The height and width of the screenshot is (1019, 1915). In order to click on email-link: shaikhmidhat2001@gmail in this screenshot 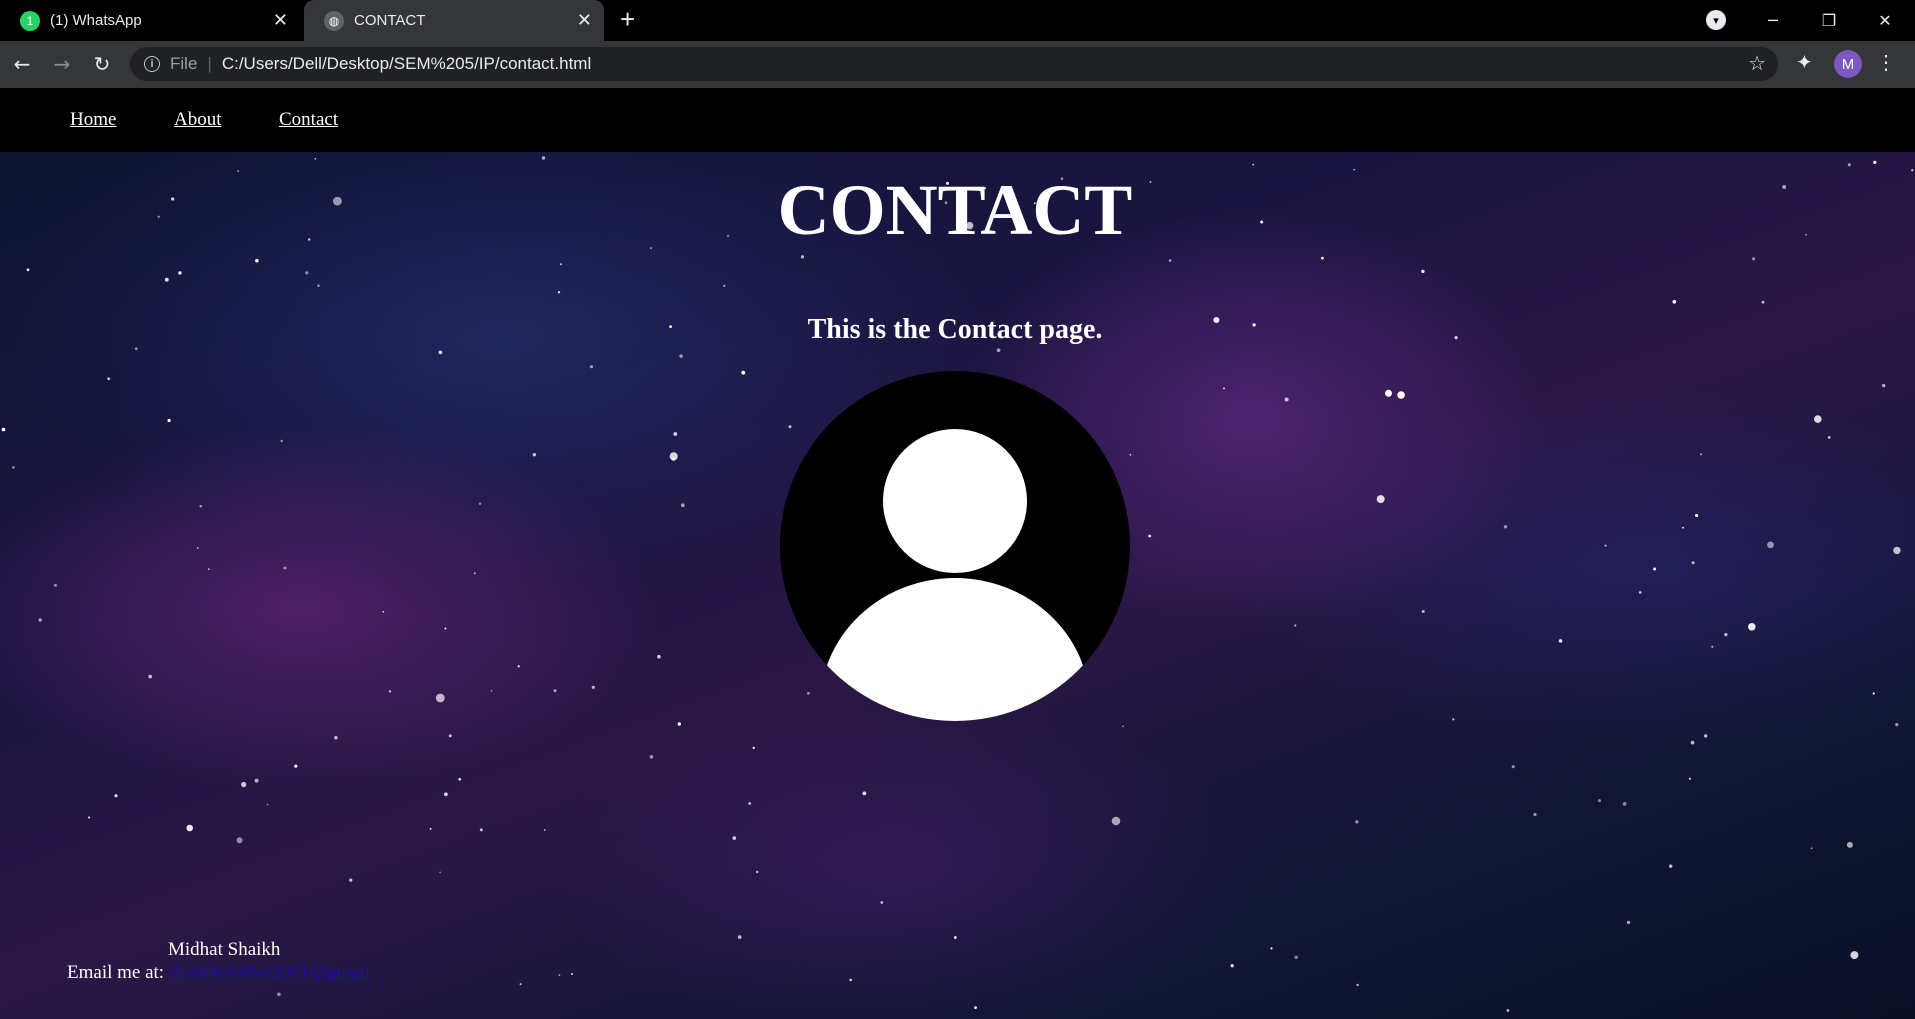, I will do `click(269, 972)`.